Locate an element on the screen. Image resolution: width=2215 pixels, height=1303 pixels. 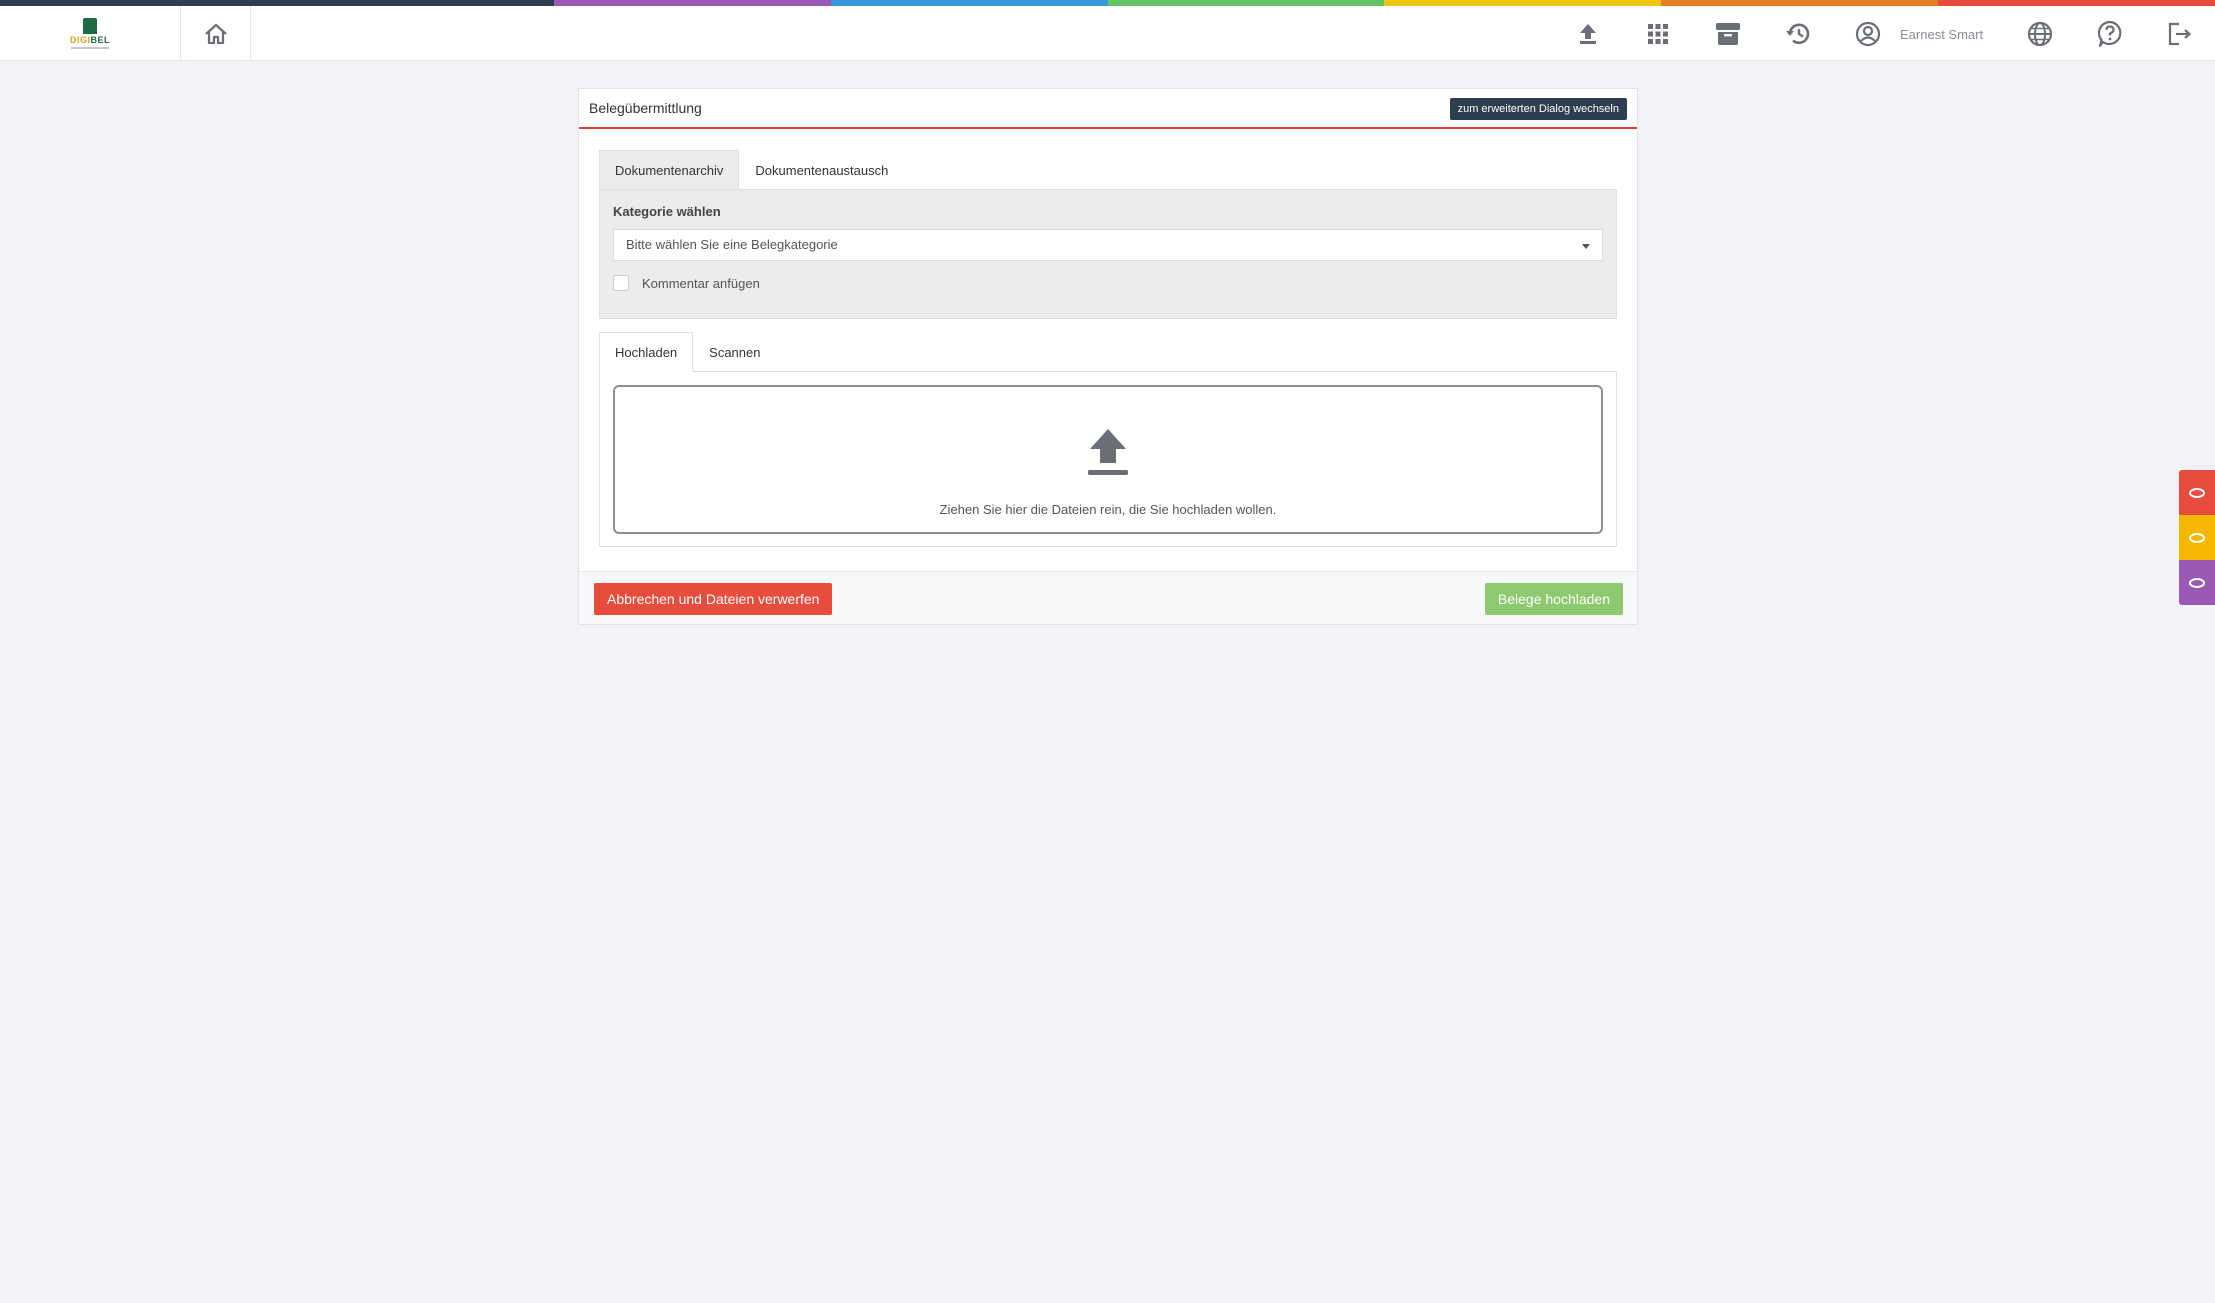
comment-option: Kommentar anfügen is located at coordinates (686, 283).